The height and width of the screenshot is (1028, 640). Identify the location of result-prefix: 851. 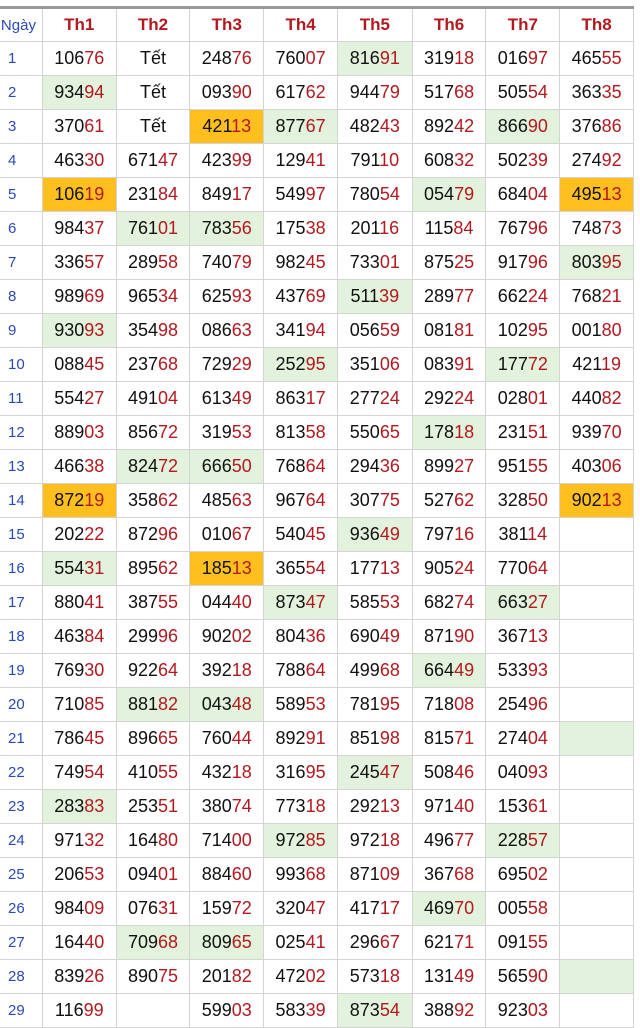
(364, 738).